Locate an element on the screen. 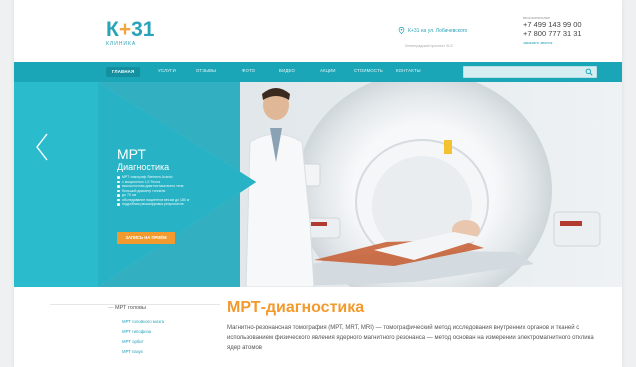 Image resolution: width=636 pixels, height=367 pixels. clinic-logo: К+31 КЛИНИКА is located at coordinates (130, 35).